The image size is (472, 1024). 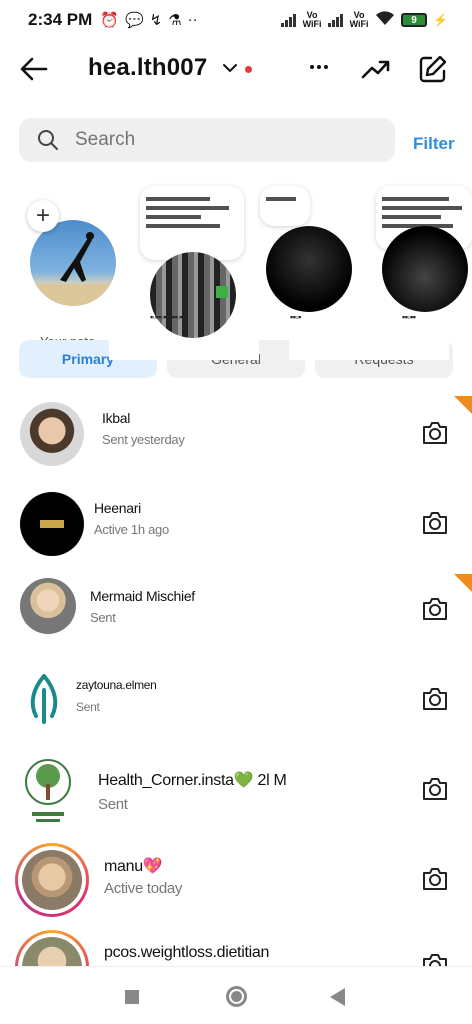 I want to click on flask-icon: ⚗, so click(x=175, y=20).